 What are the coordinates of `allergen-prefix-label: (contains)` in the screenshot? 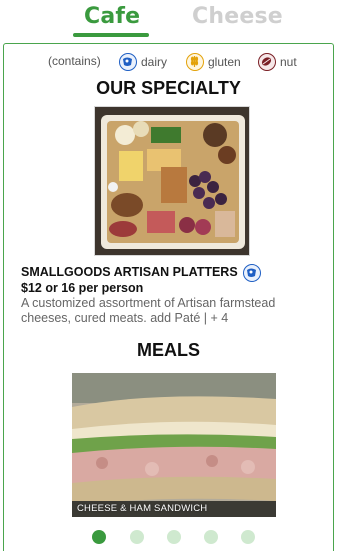 It's located at (74, 61).